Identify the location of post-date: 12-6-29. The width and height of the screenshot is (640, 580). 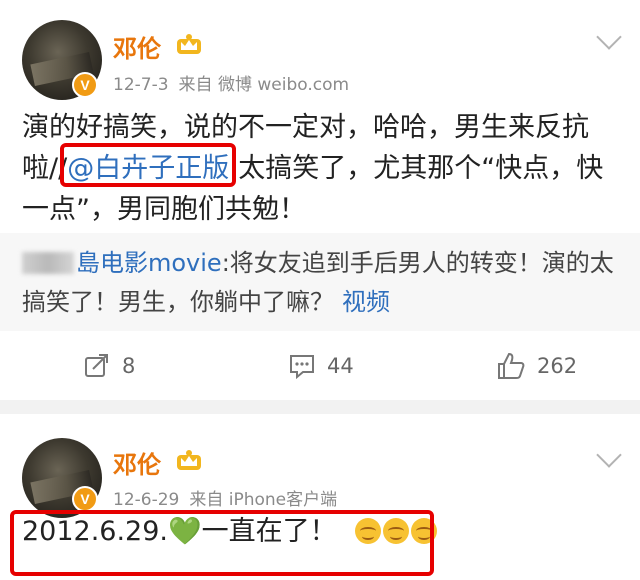
(146, 500).